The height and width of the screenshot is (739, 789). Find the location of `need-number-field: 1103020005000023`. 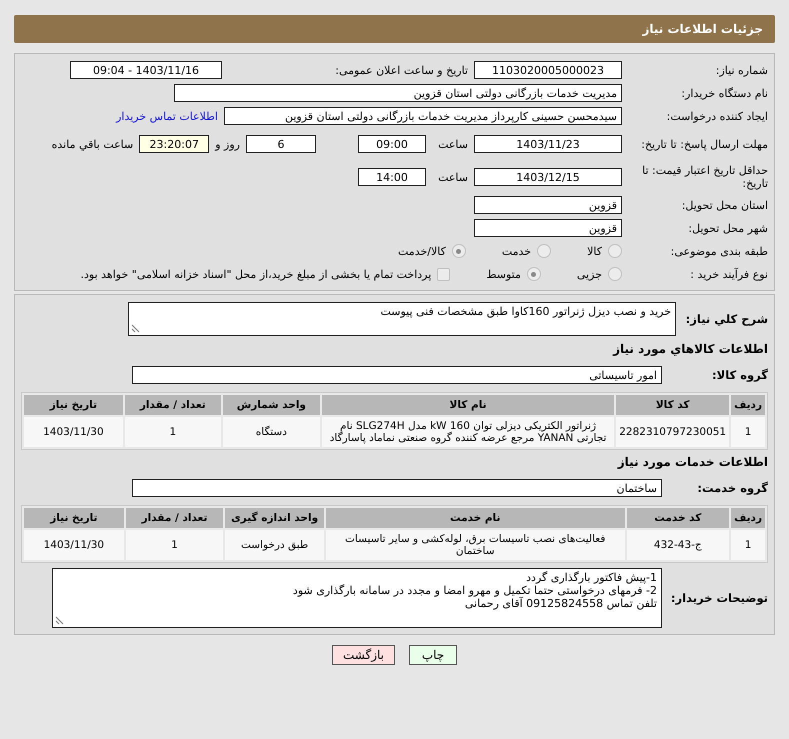

need-number-field: 1103020005000023 is located at coordinates (548, 70).